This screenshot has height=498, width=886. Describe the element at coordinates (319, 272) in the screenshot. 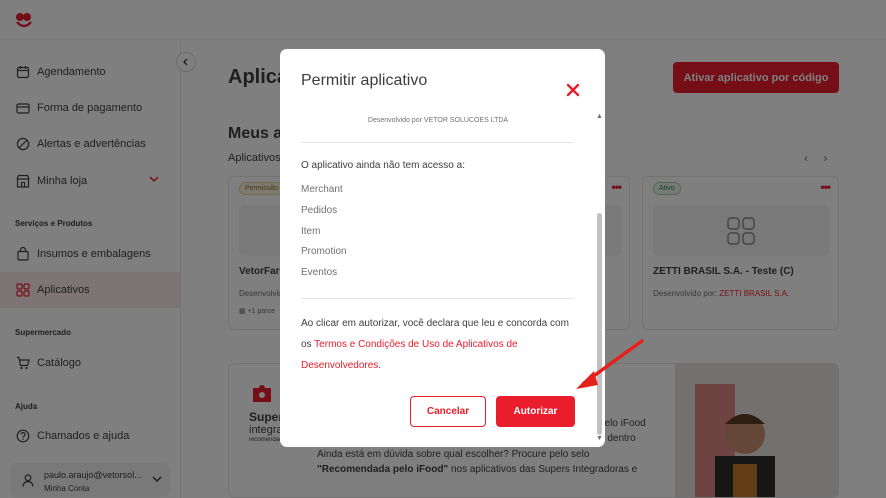

I see `permission-item: Eventos` at that location.